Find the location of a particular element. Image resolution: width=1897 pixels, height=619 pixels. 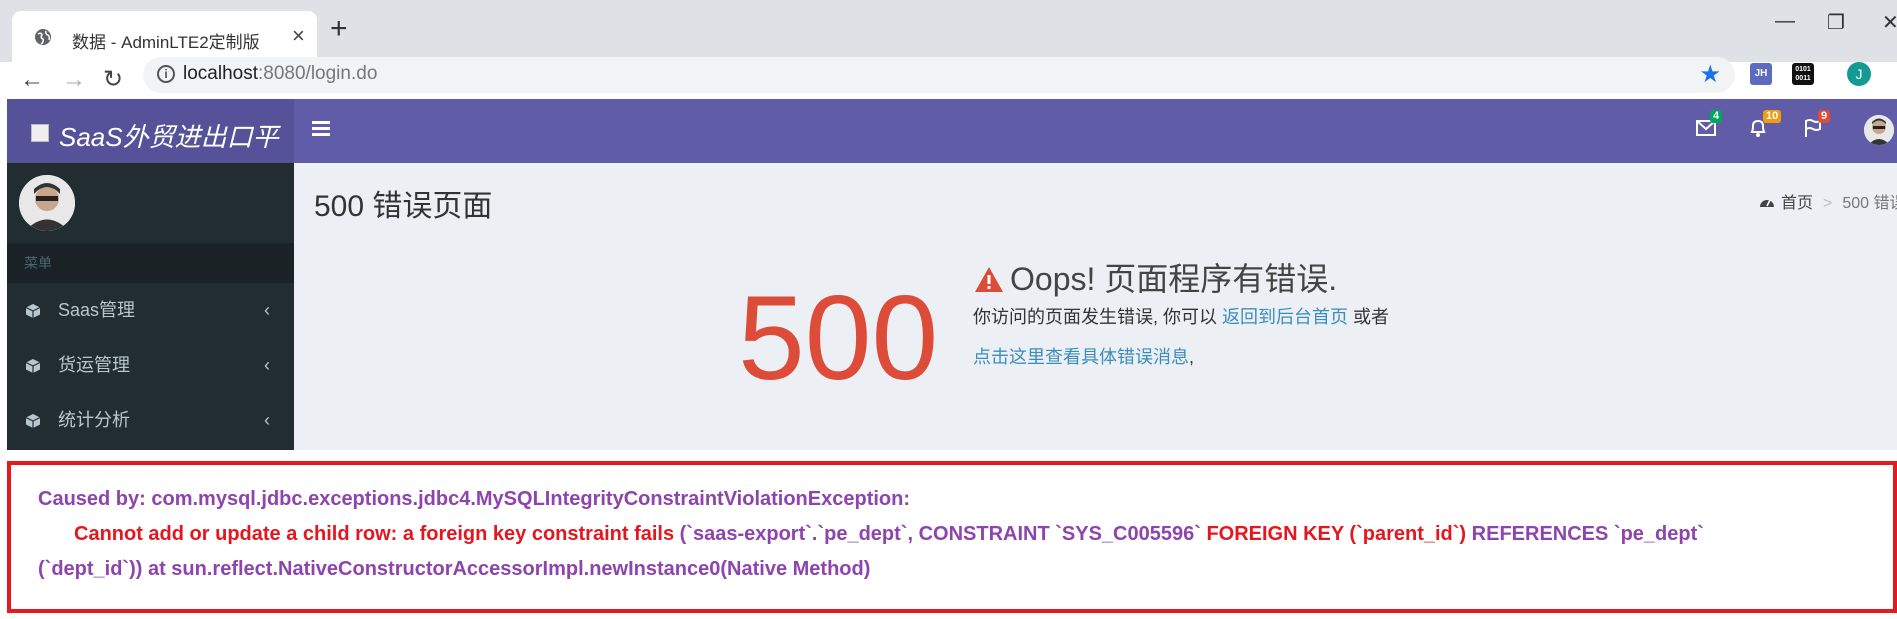

address-bar: i localhost:8080/login.do ★ is located at coordinates (939, 75).